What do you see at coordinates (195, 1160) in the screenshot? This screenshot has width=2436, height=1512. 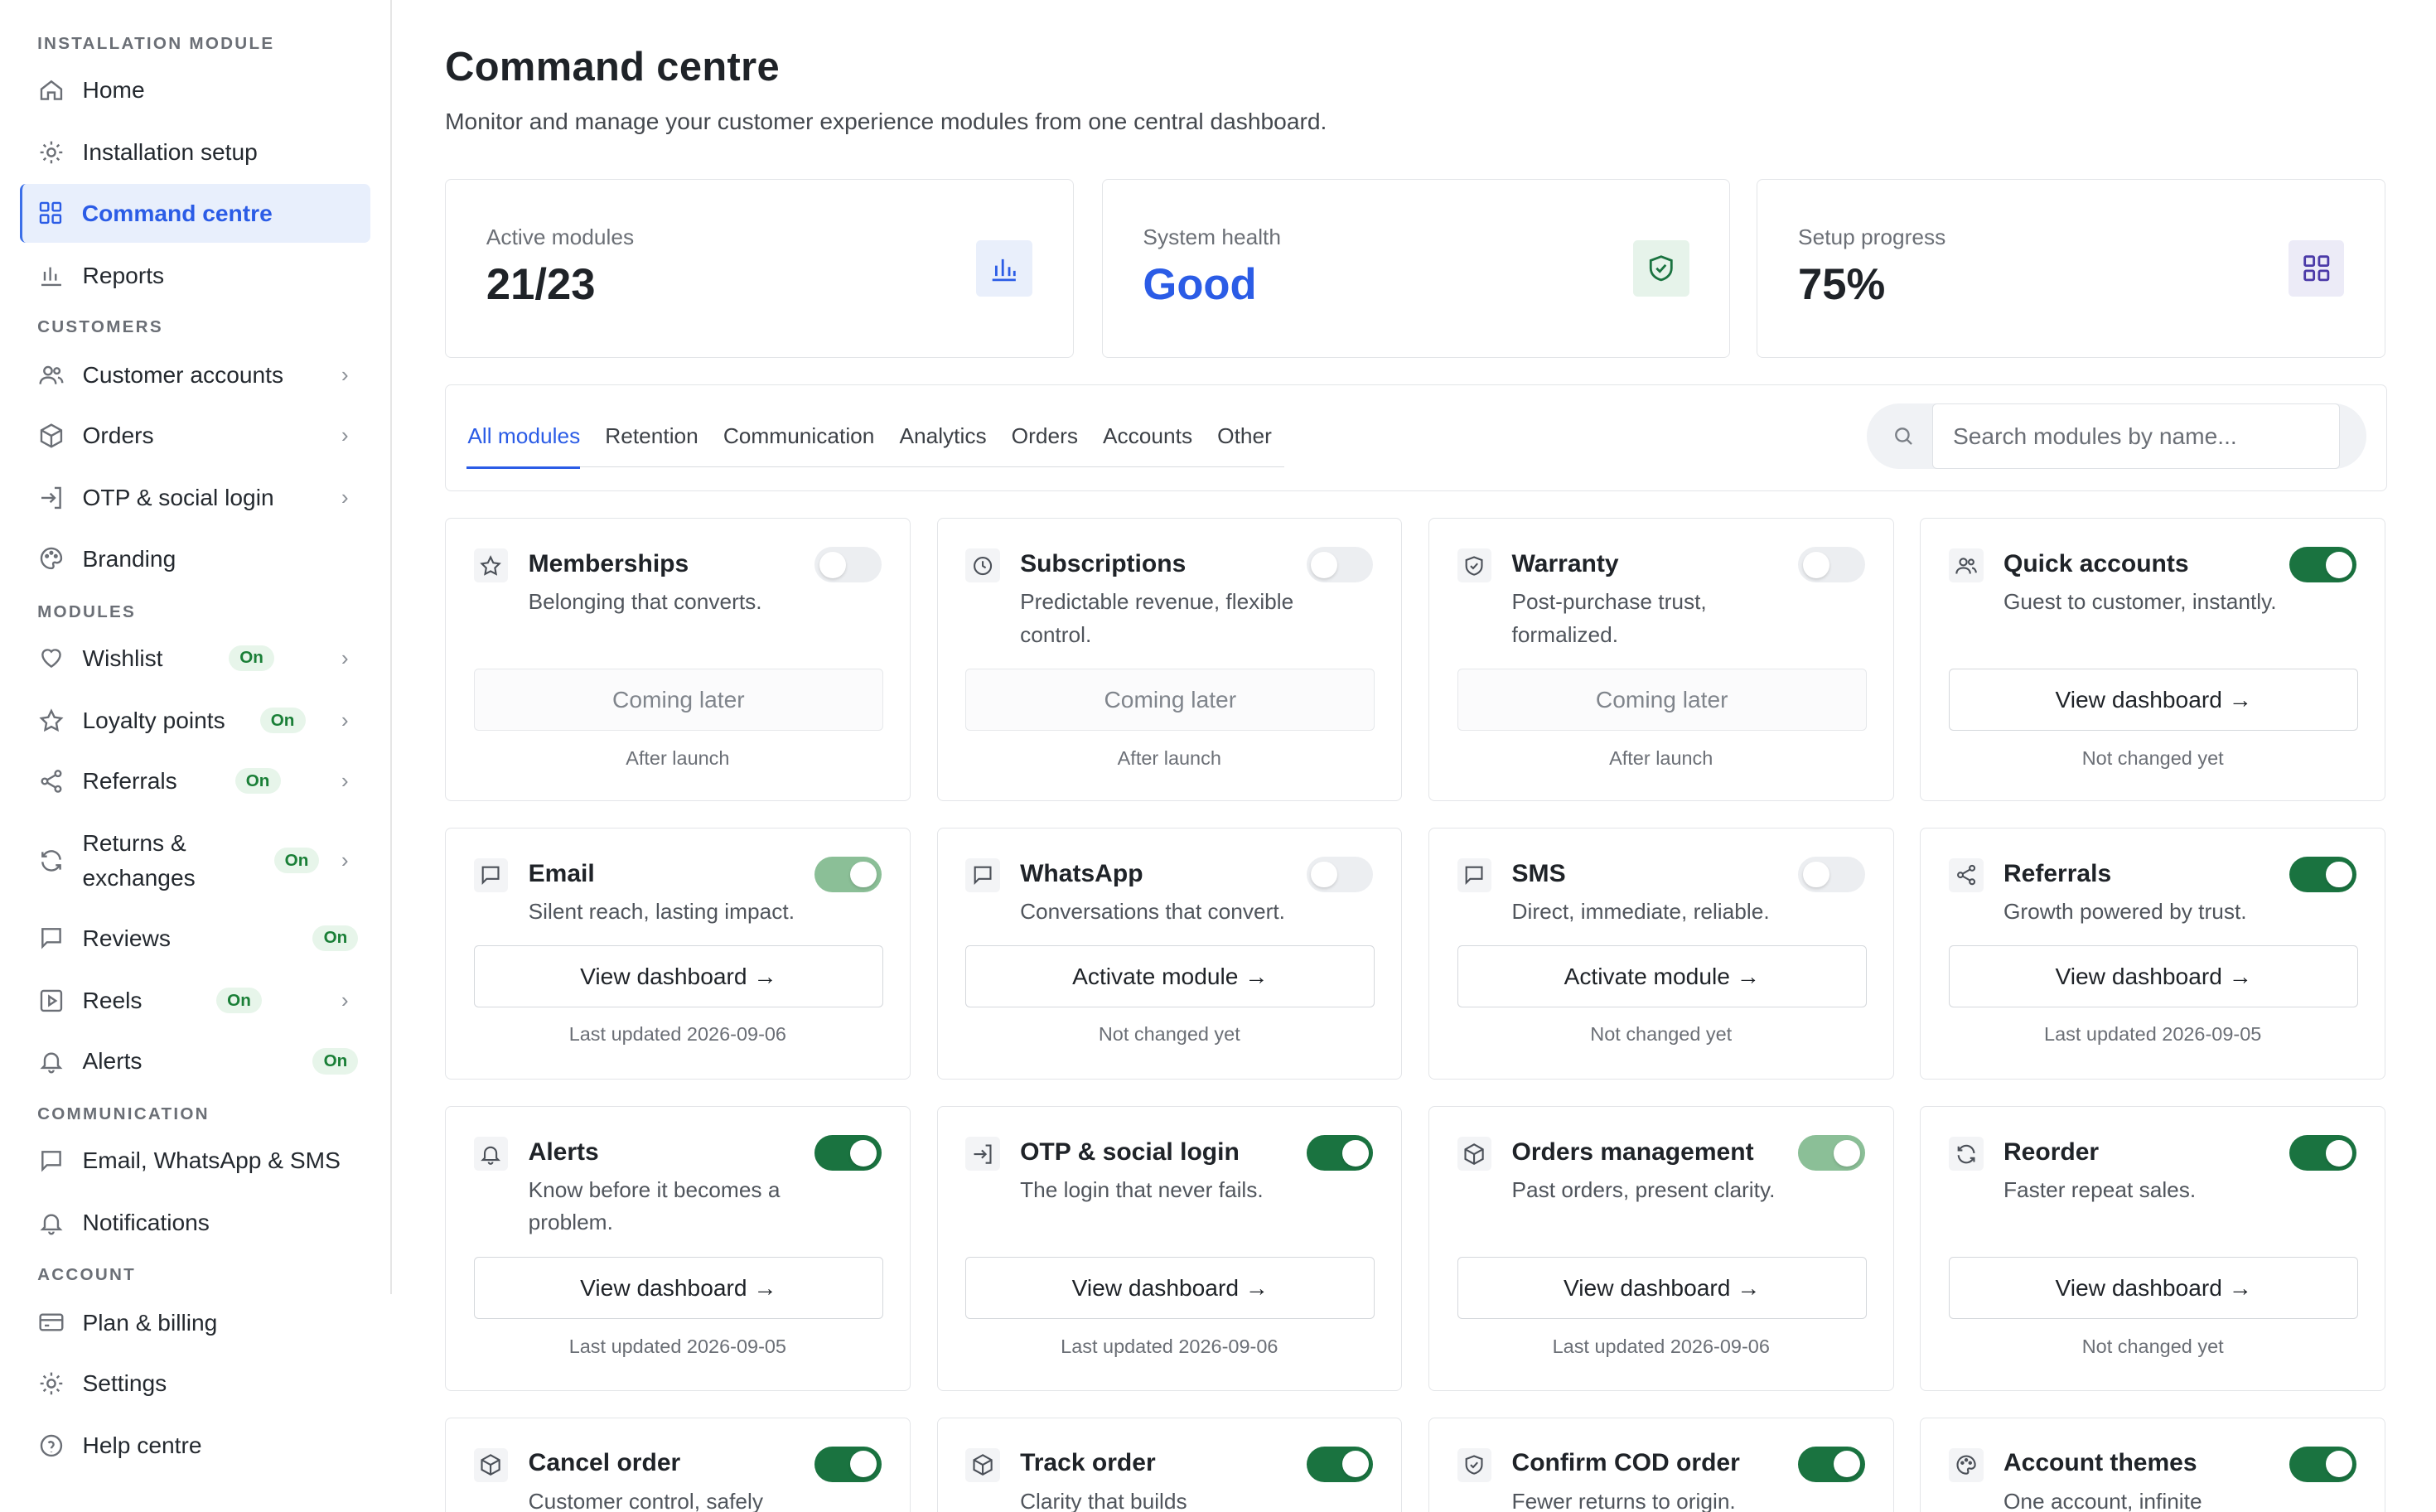 I see `sidebar-item-email-whatsapp-sms: Email, WhatsApp & SMS` at bounding box center [195, 1160].